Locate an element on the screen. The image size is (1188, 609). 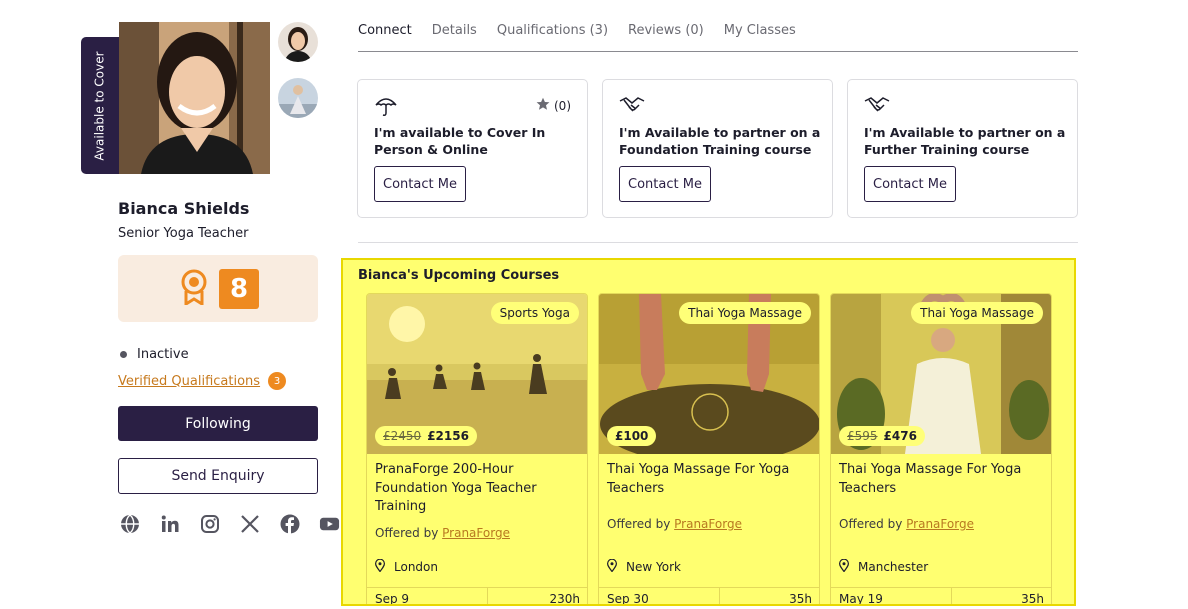
teacher-level-badge: 8 is located at coordinates (218, 288).